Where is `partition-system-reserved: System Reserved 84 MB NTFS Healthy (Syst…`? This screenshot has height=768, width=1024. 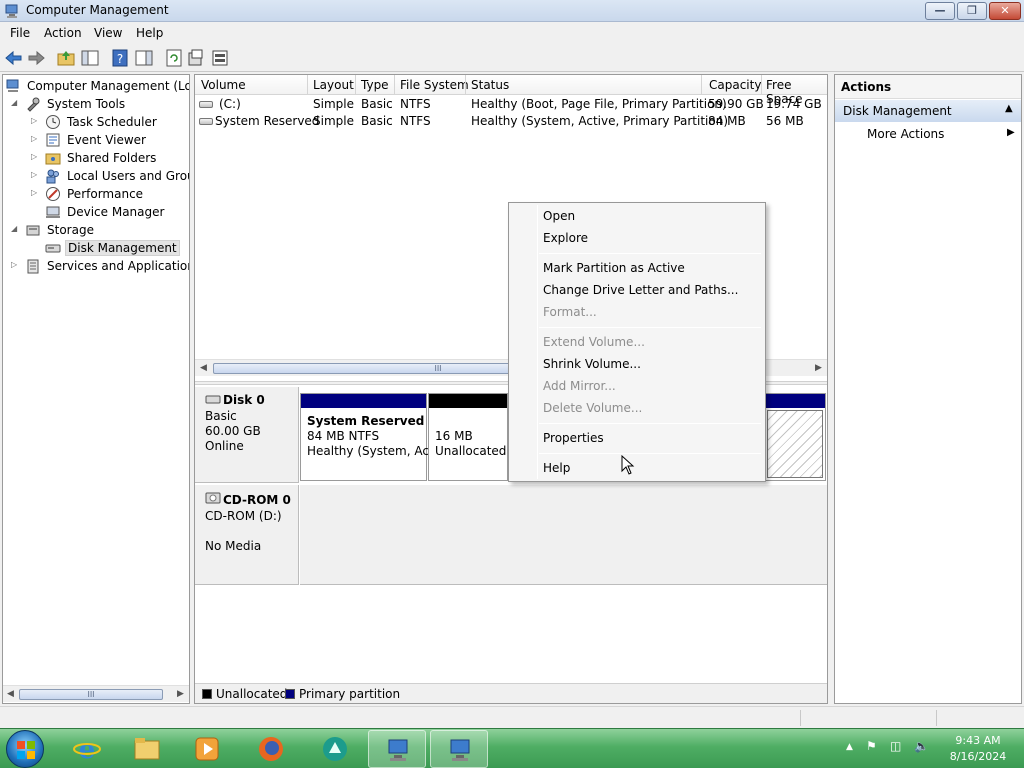 partition-system-reserved: System Reserved 84 MB NTFS Healthy (Syst… is located at coordinates (368, 437).